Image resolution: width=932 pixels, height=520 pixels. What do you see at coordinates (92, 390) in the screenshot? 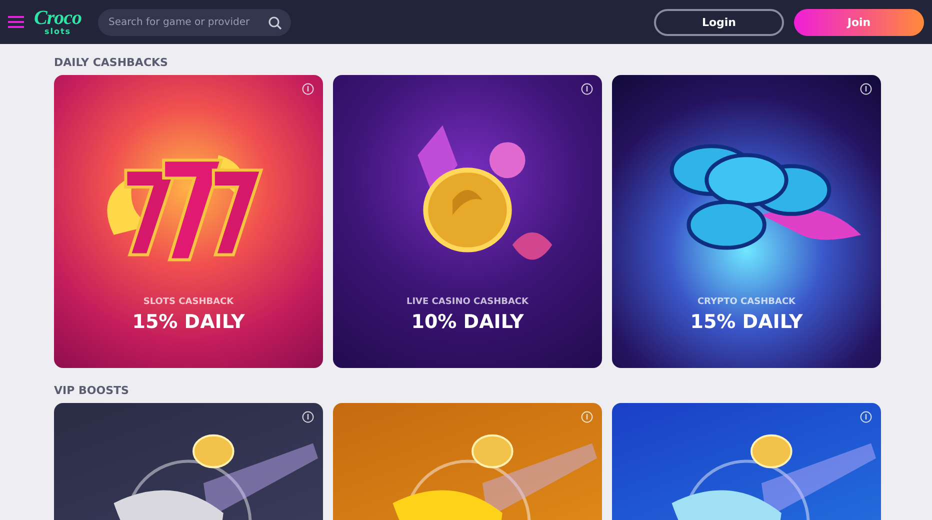
I see `section-title: VIP BOOSTS` at bounding box center [92, 390].